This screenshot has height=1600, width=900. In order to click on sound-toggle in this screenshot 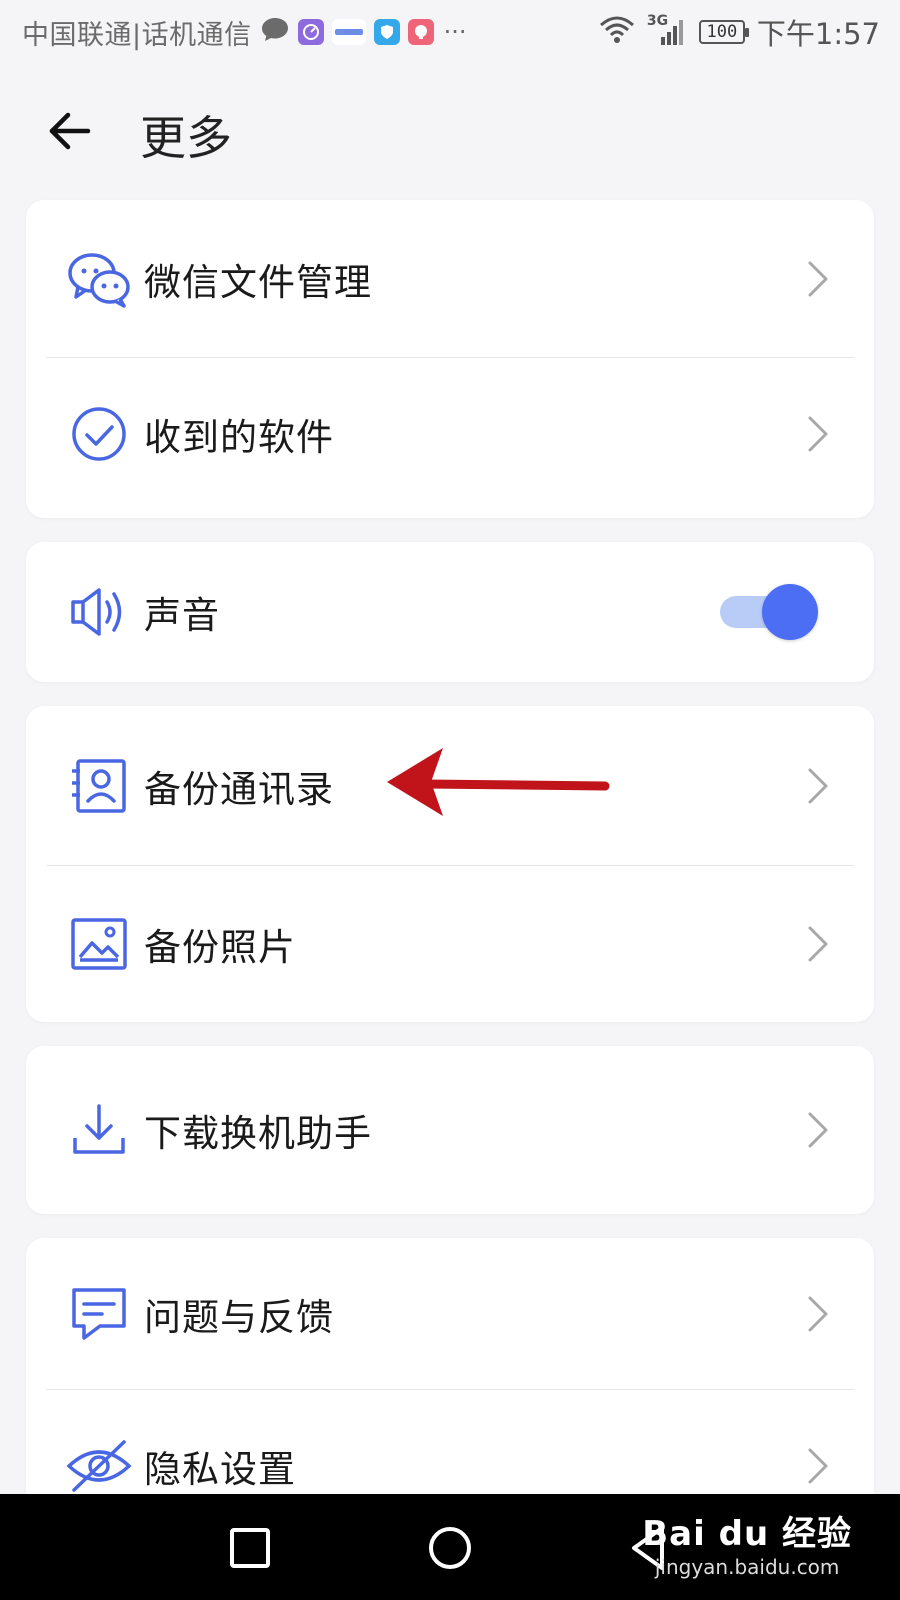, I will do `click(770, 612)`.